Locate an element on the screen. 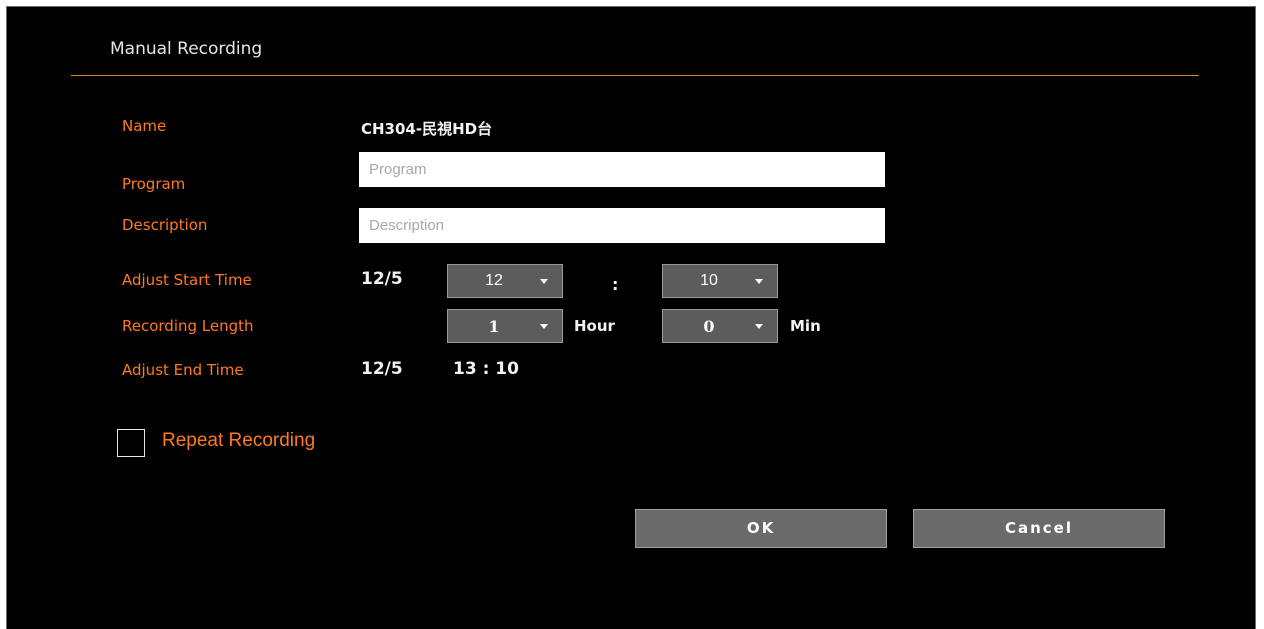  end-time-label: Adjust End Time is located at coordinates (183, 370).